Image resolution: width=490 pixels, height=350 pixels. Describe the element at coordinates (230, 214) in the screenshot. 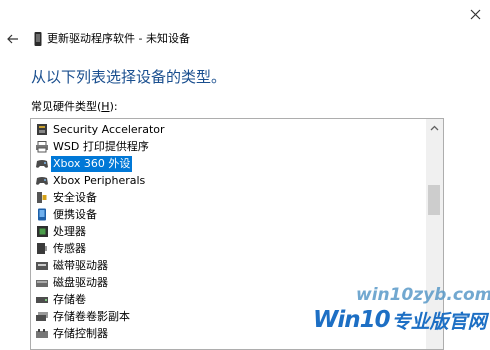

I see `list-item: 便携设备` at that location.